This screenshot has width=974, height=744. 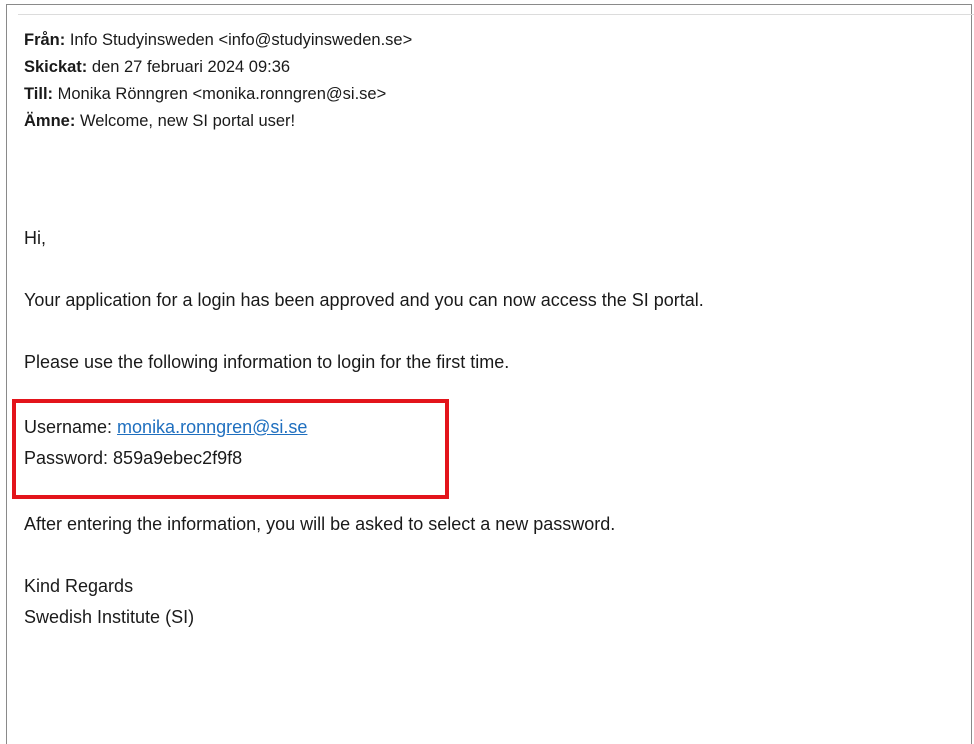 What do you see at coordinates (35, 238) in the screenshot?
I see `email-greeting: Hi,` at bounding box center [35, 238].